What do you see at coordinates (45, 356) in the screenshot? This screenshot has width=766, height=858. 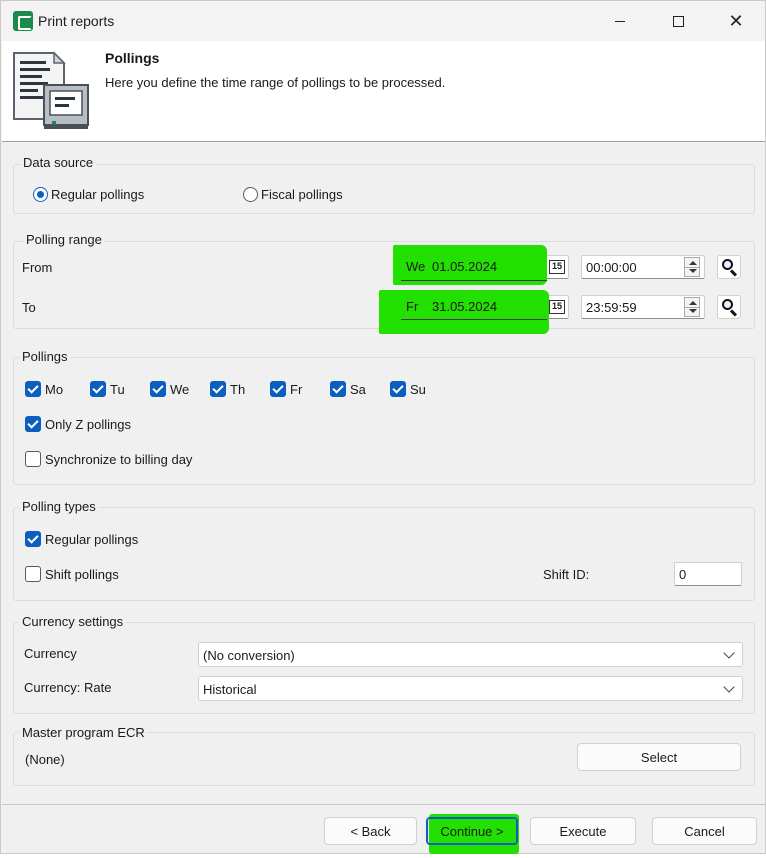 I see `pollings-title: Pollings` at bounding box center [45, 356].